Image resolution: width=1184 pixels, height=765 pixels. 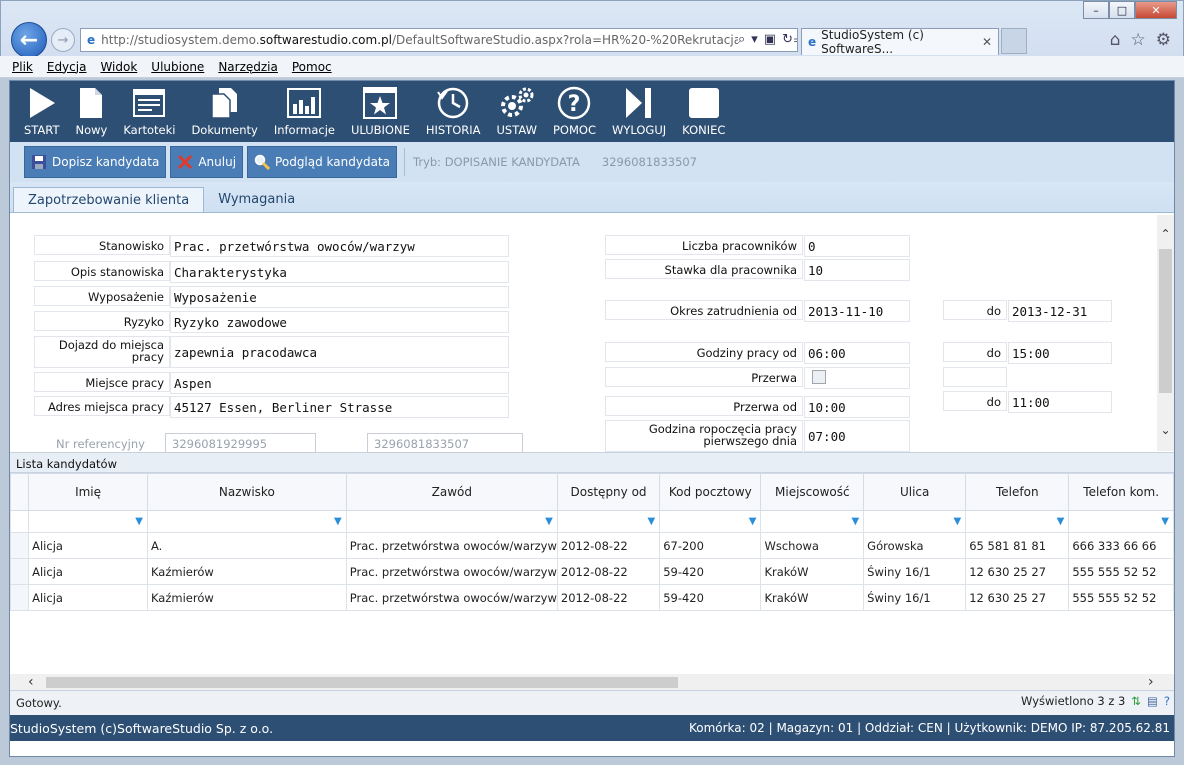 What do you see at coordinates (453, 111) in the screenshot?
I see `toolbar-historia: HISTORIA` at bounding box center [453, 111].